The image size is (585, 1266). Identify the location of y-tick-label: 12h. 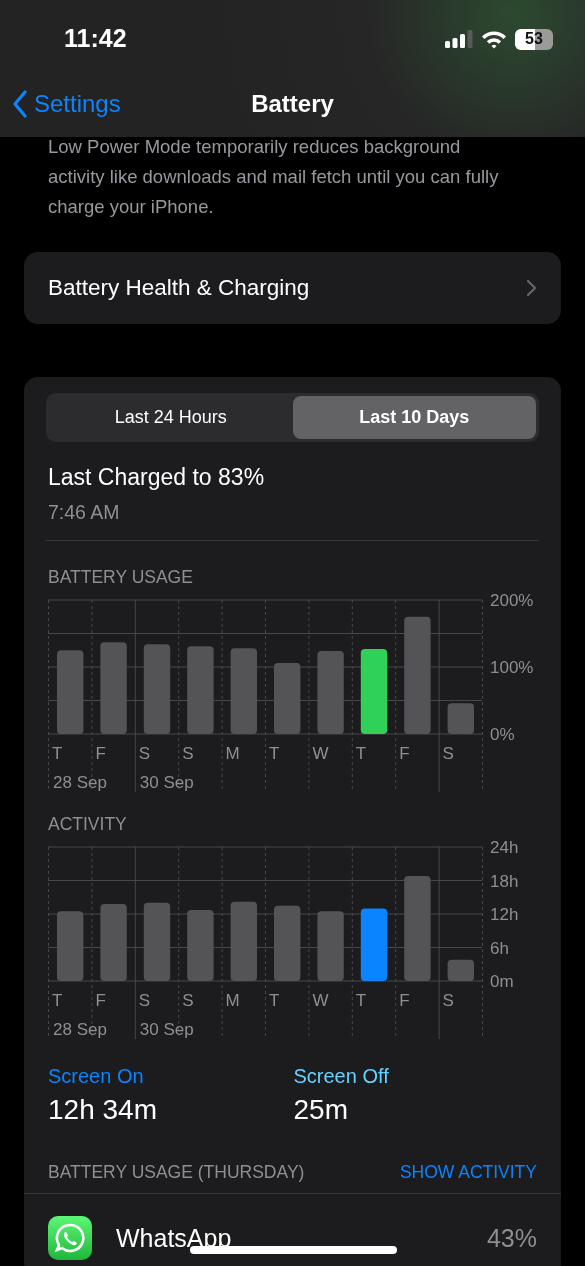
(504, 914).